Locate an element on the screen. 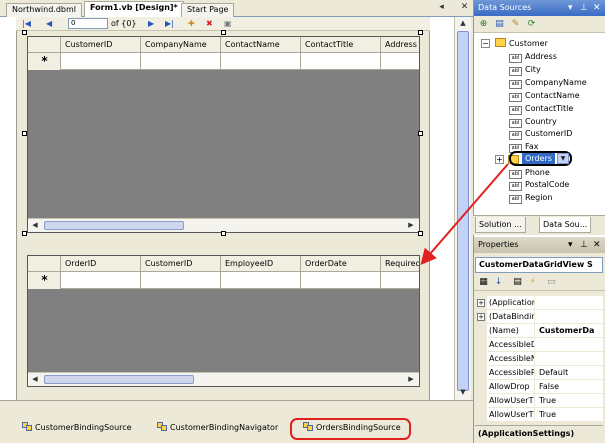 This screenshot has width=605, height=443. configure-icon: ✎ is located at coordinates (515, 24).